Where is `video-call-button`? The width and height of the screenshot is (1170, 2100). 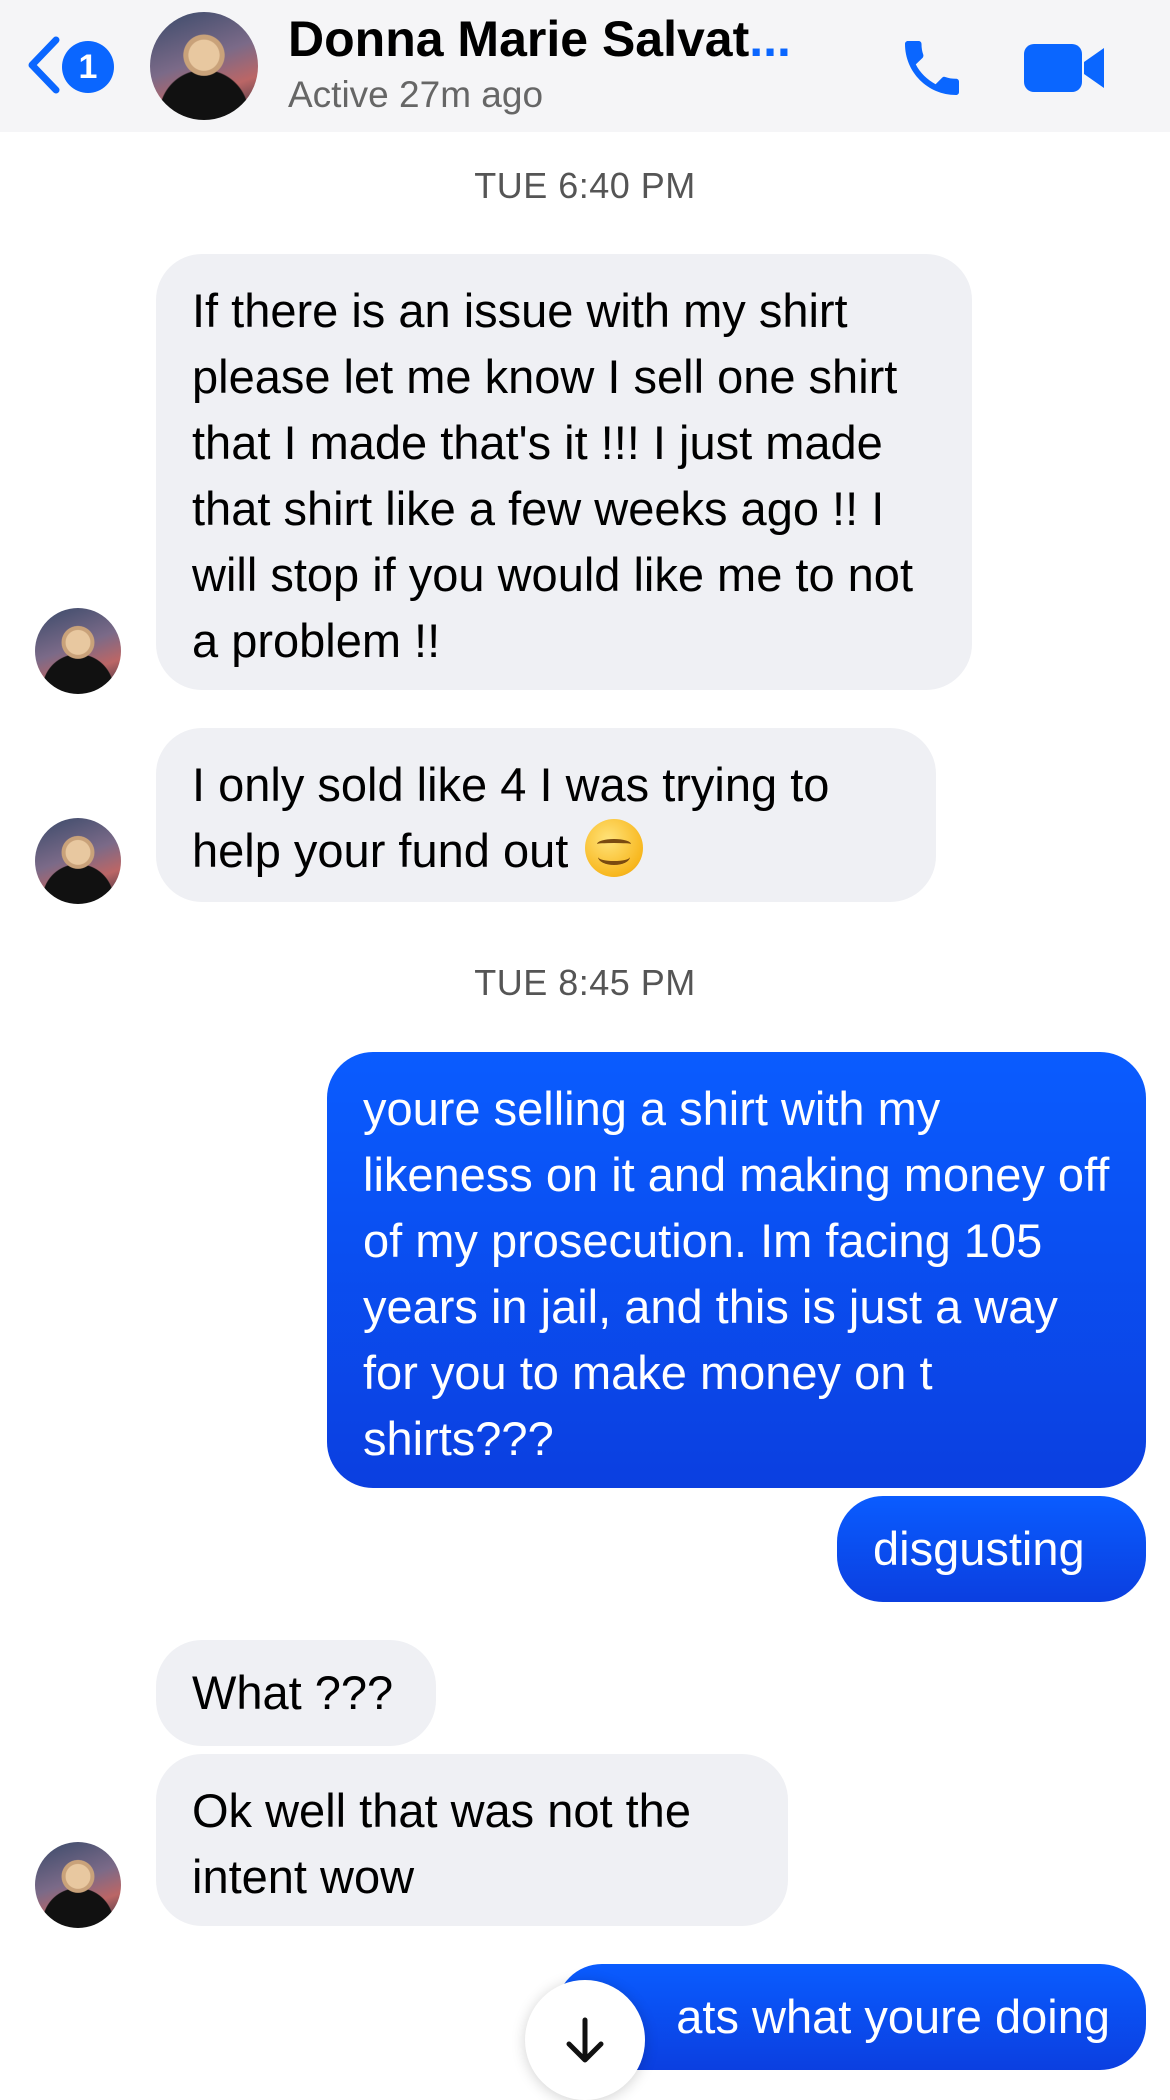 video-call-button is located at coordinates (1065, 68).